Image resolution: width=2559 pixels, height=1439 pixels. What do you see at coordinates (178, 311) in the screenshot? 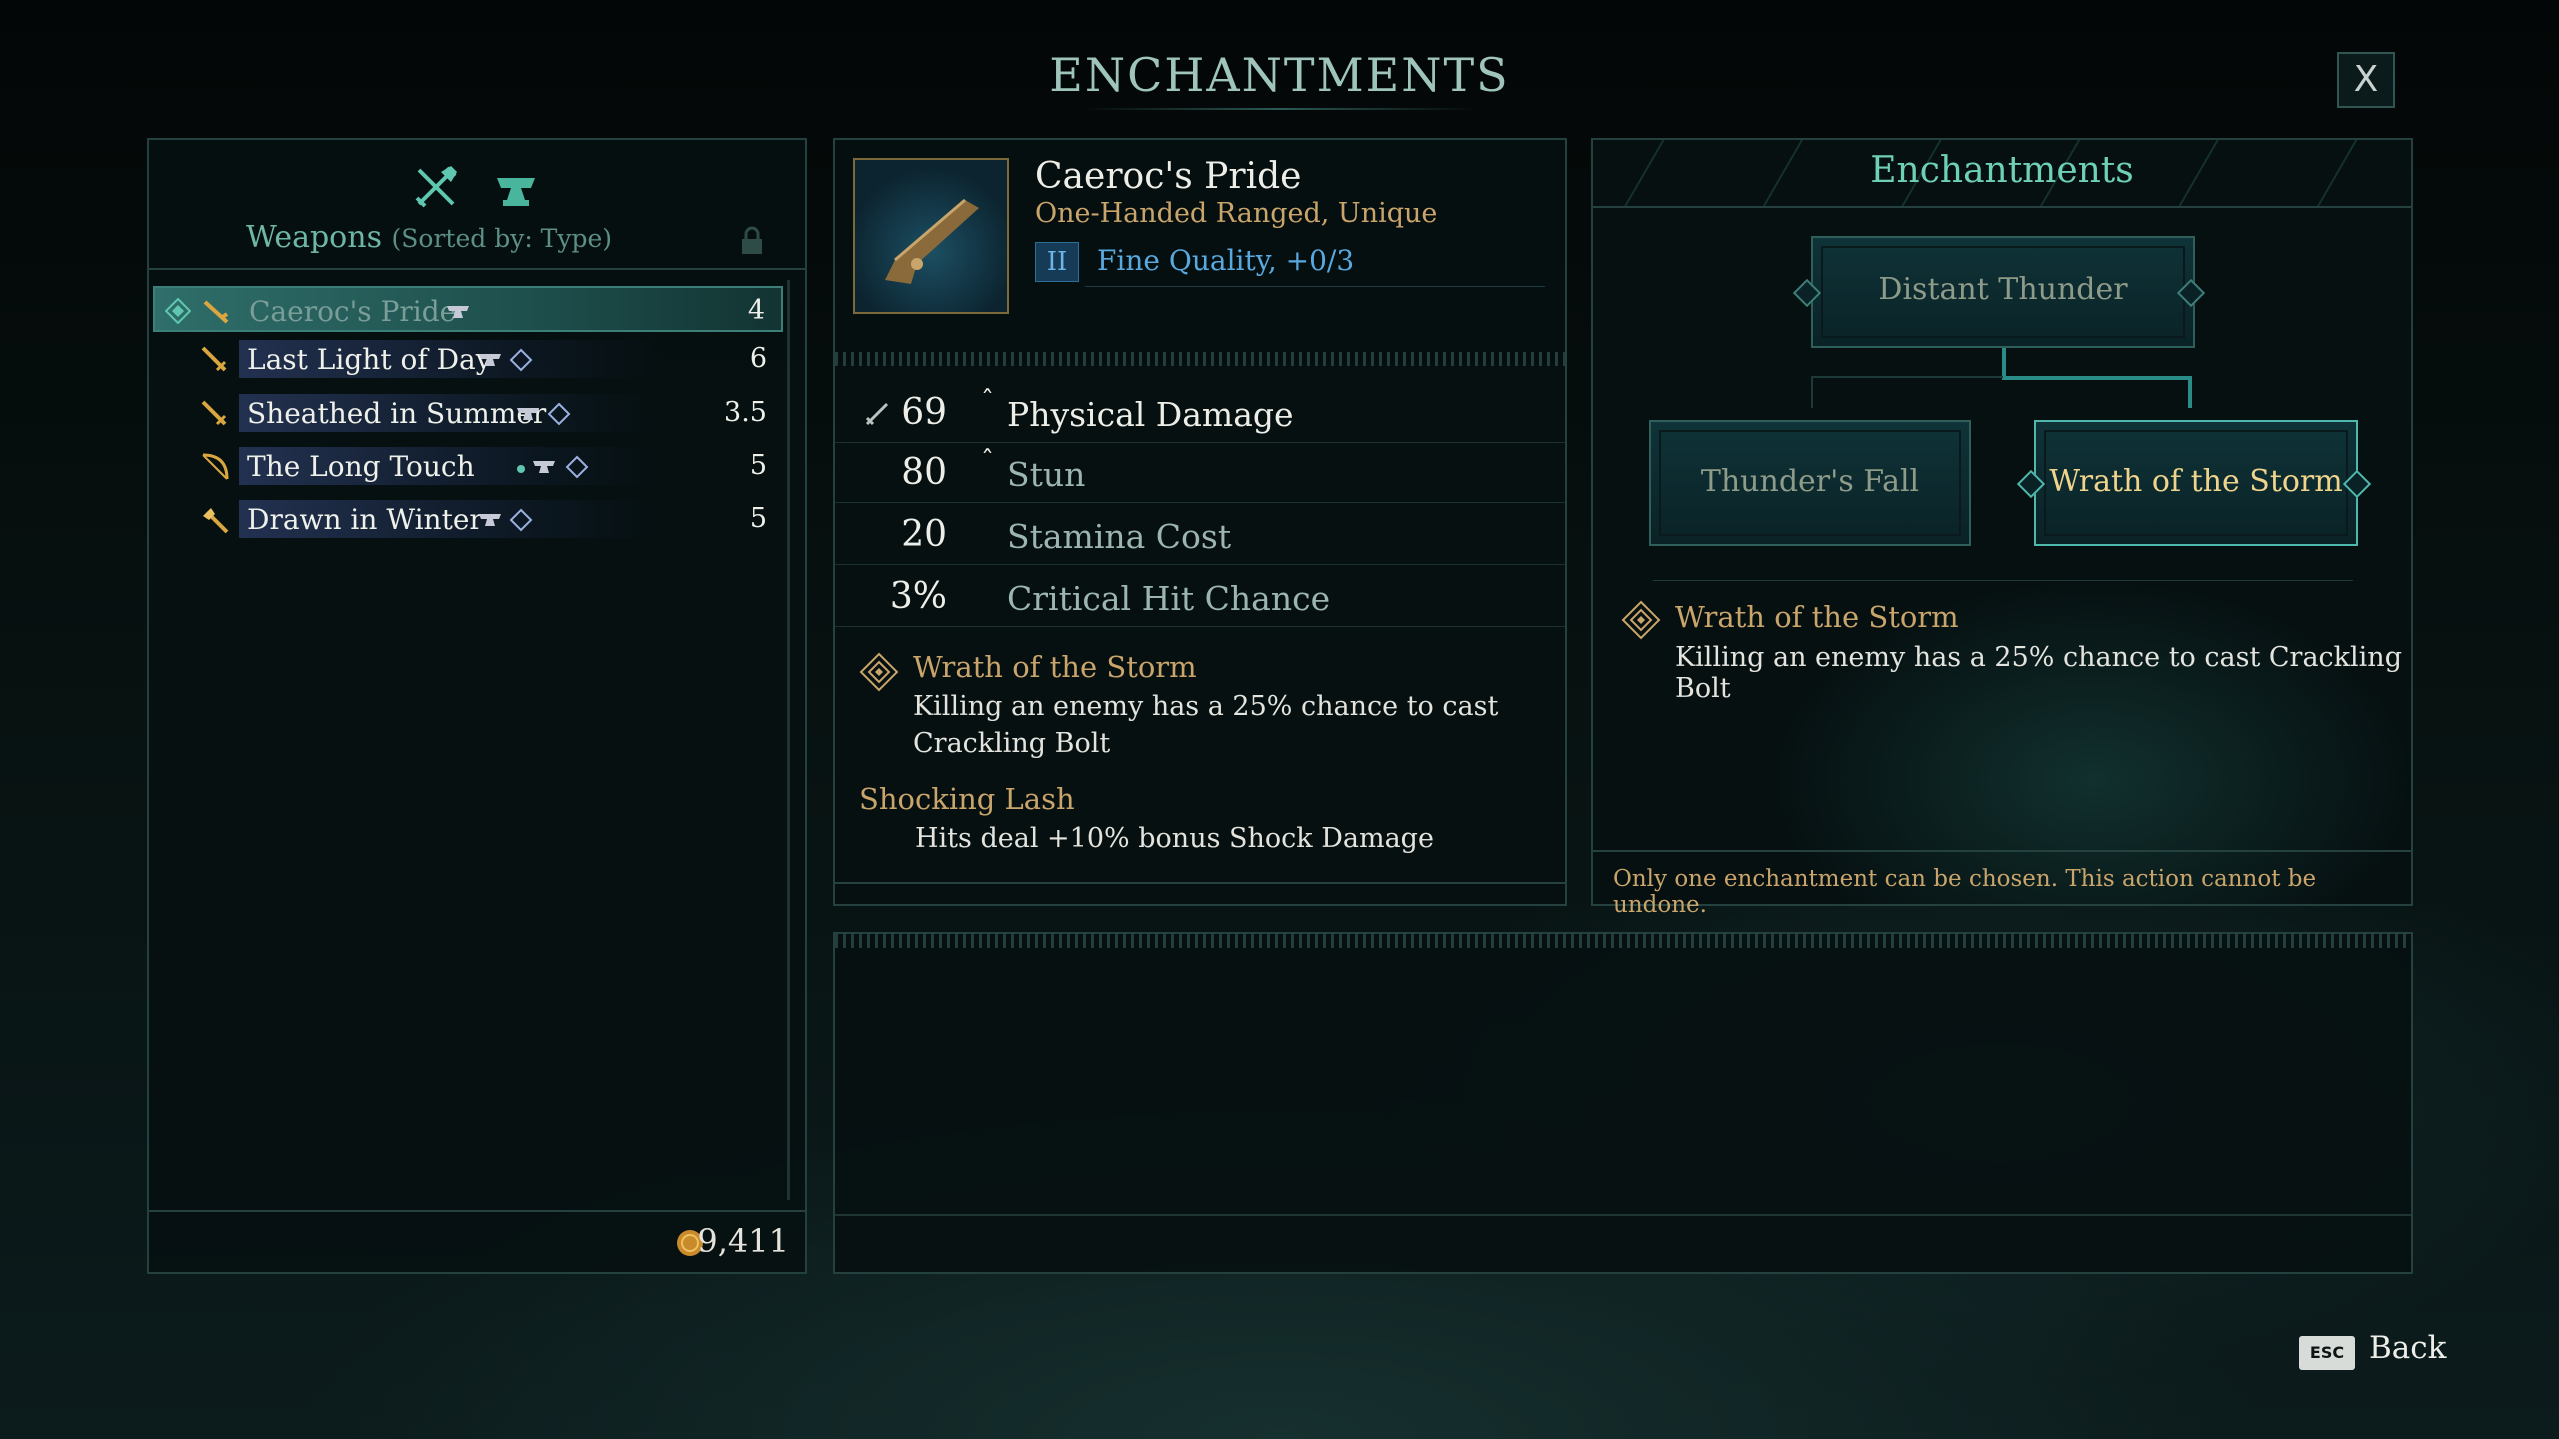
I see `selection-marker-icon` at bounding box center [178, 311].